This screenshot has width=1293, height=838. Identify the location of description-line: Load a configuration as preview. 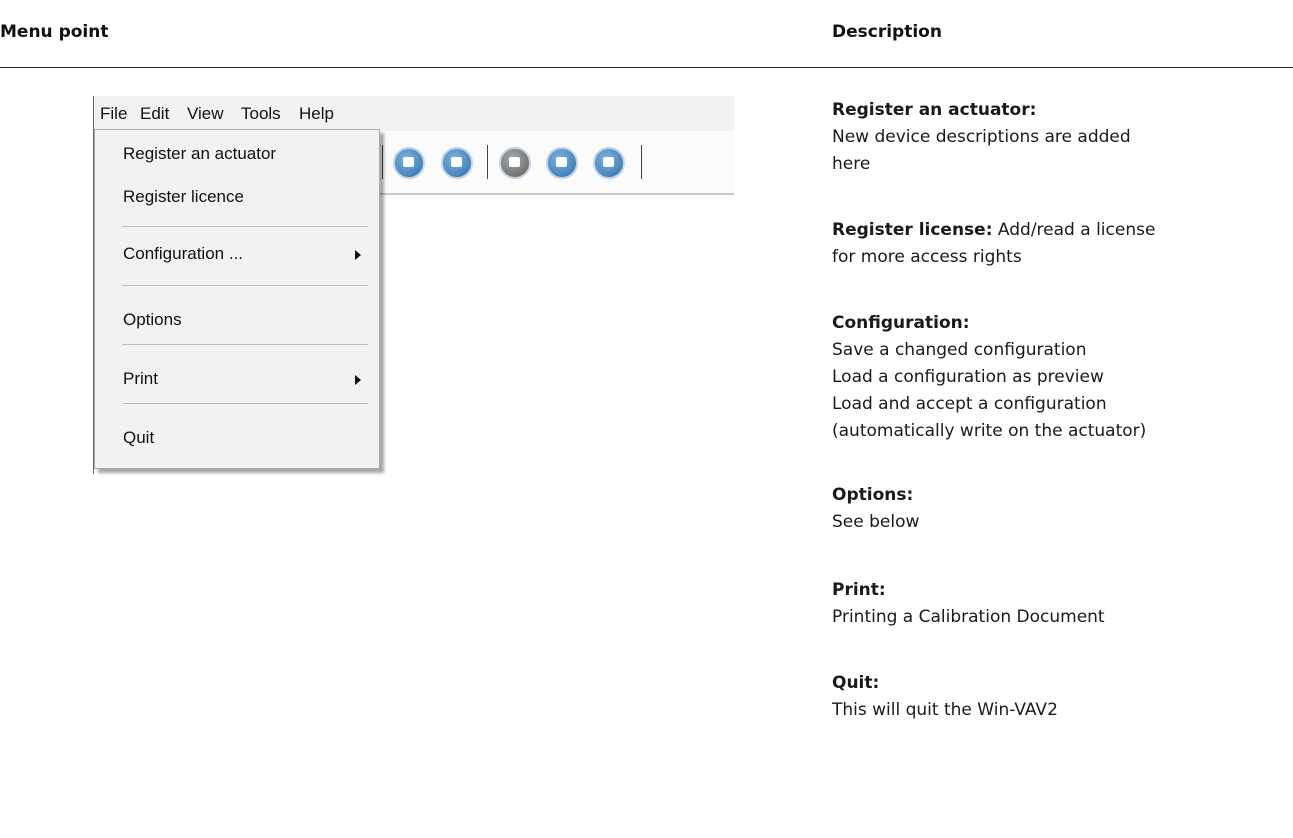
(968, 377).